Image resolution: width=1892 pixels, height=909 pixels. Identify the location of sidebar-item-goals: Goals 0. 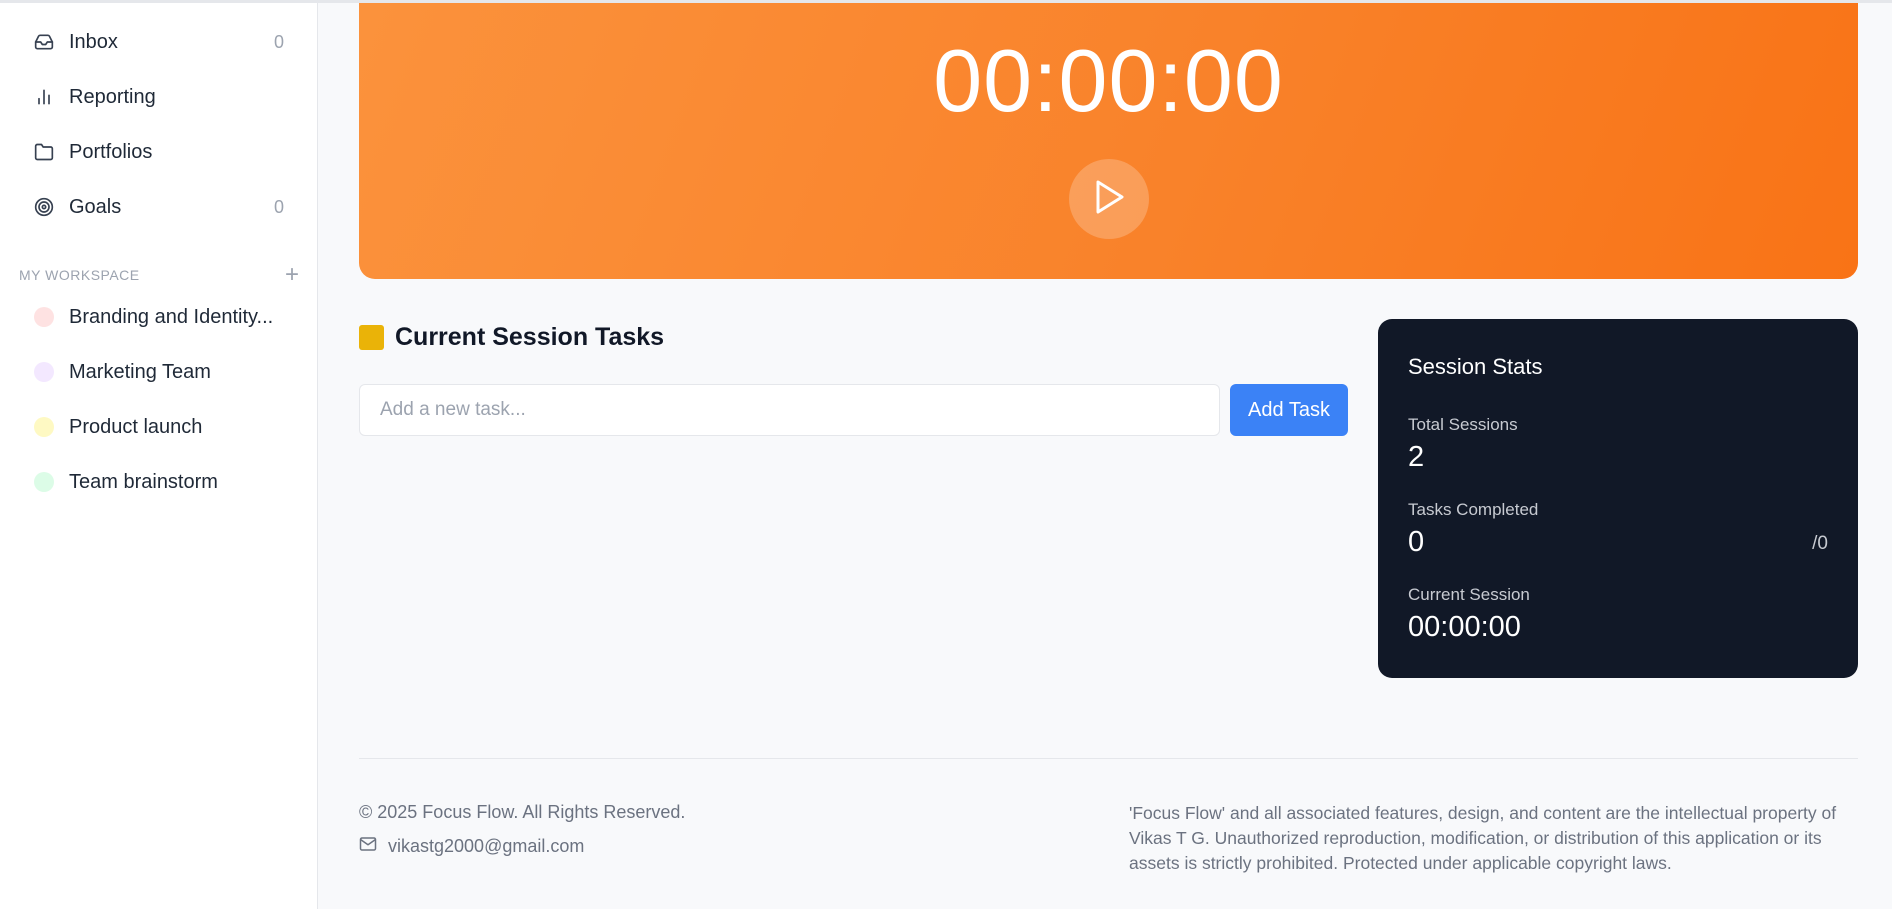
(159, 207).